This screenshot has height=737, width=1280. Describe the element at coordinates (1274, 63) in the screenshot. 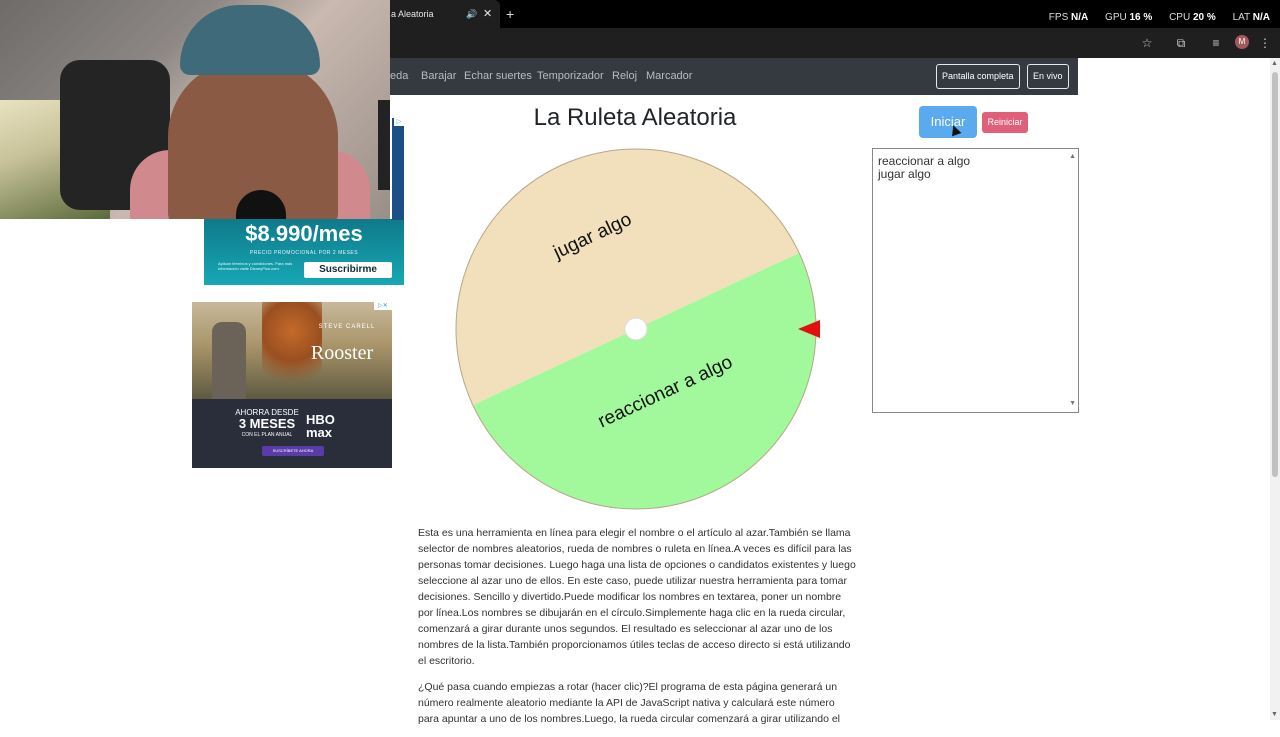

I see `scroll-up-icon: ▲` at that location.